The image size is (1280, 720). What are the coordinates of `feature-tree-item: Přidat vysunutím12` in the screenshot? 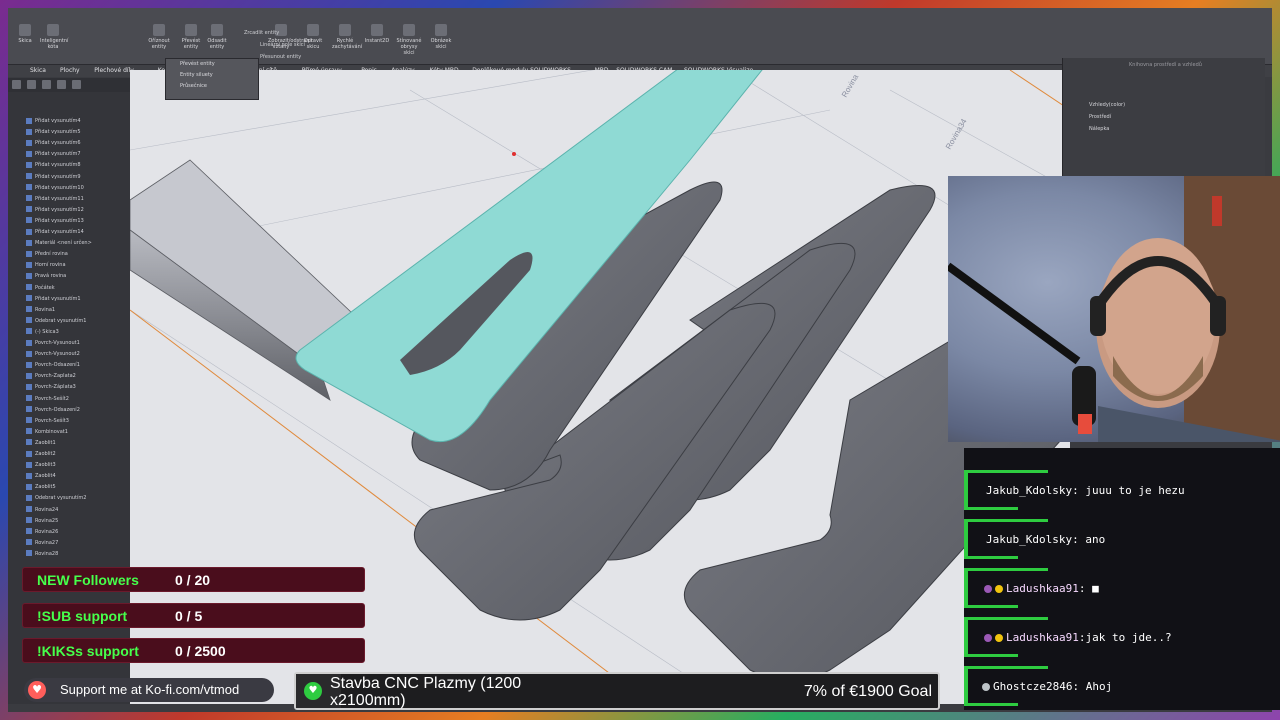 It's located at (55, 210).